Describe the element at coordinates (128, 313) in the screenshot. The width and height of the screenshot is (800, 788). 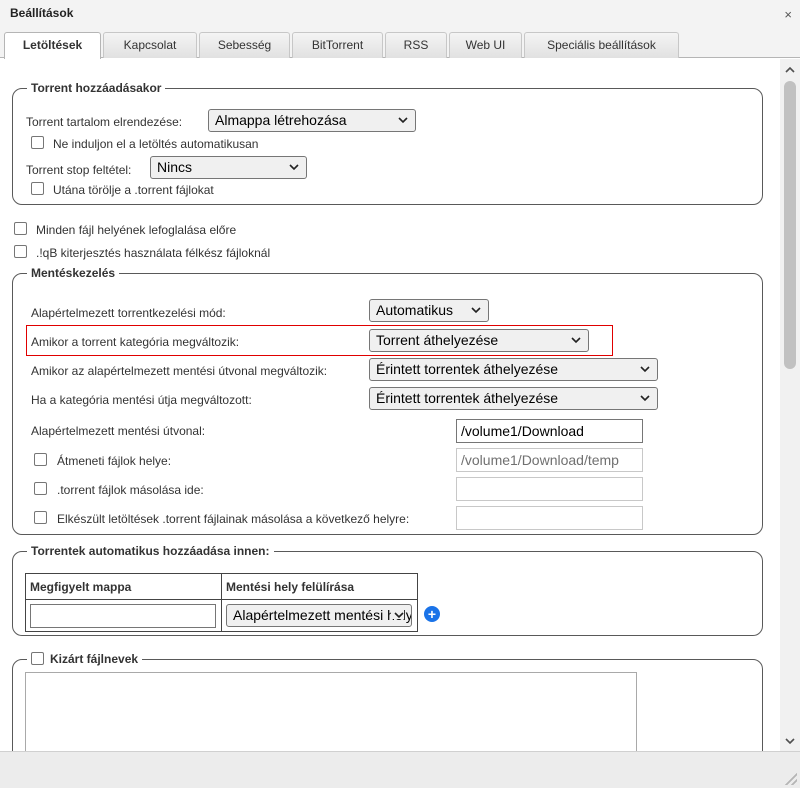
I see `default-mode-label: Alapértelmezett torrentkezelési mód:` at that location.